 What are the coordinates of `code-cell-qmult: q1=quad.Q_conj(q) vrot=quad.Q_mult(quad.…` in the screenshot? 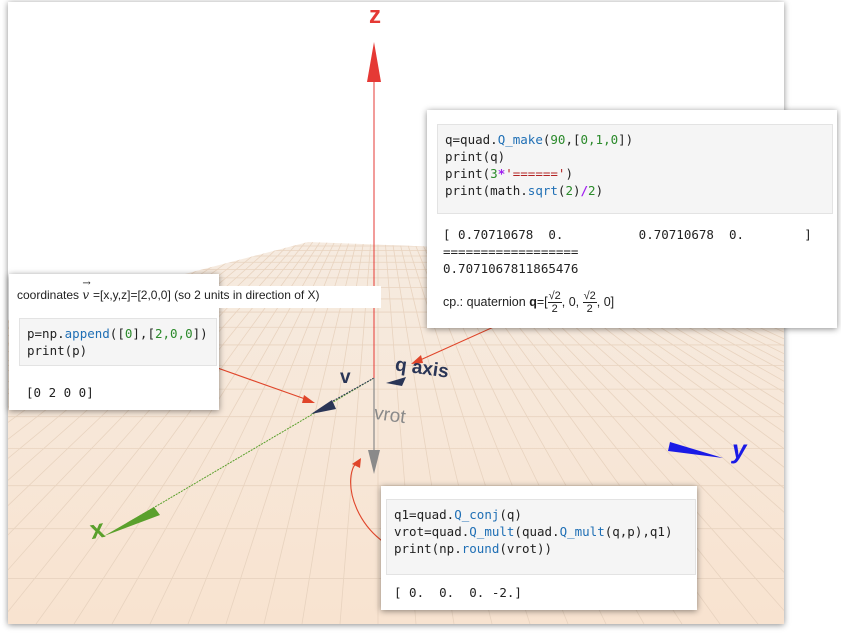 It's located at (541, 537).